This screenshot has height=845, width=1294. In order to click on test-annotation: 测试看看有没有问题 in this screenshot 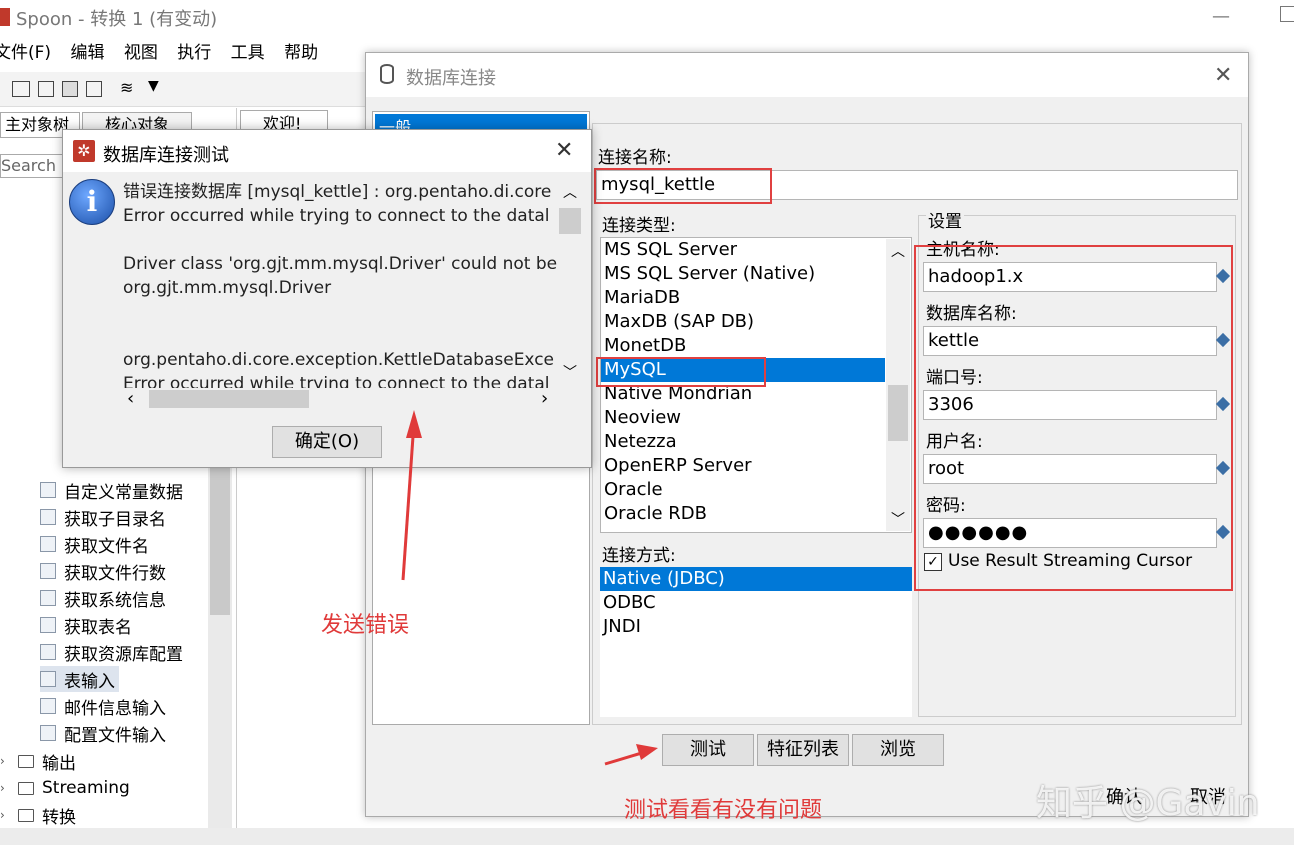, I will do `click(723, 810)`.